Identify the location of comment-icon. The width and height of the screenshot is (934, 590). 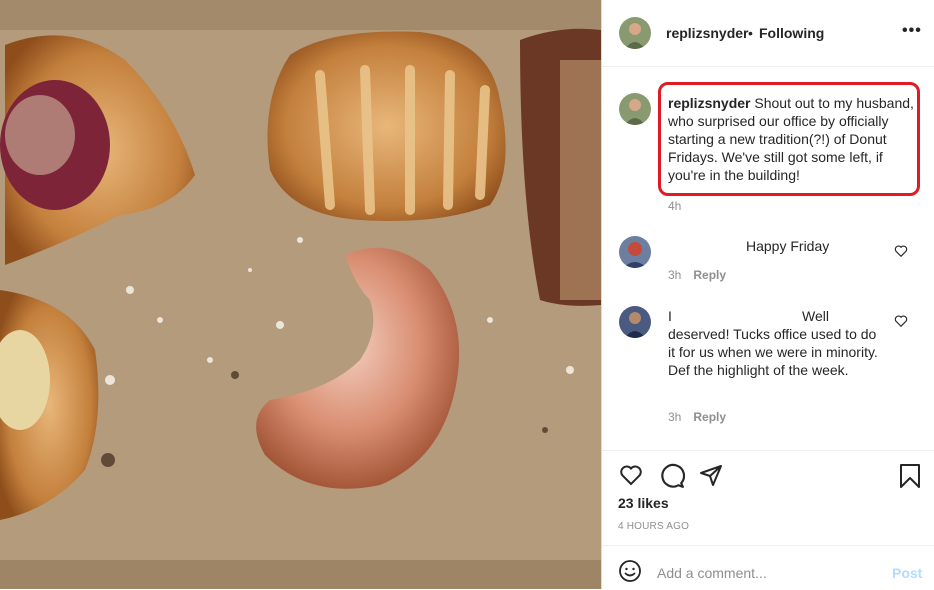
(672, 476).